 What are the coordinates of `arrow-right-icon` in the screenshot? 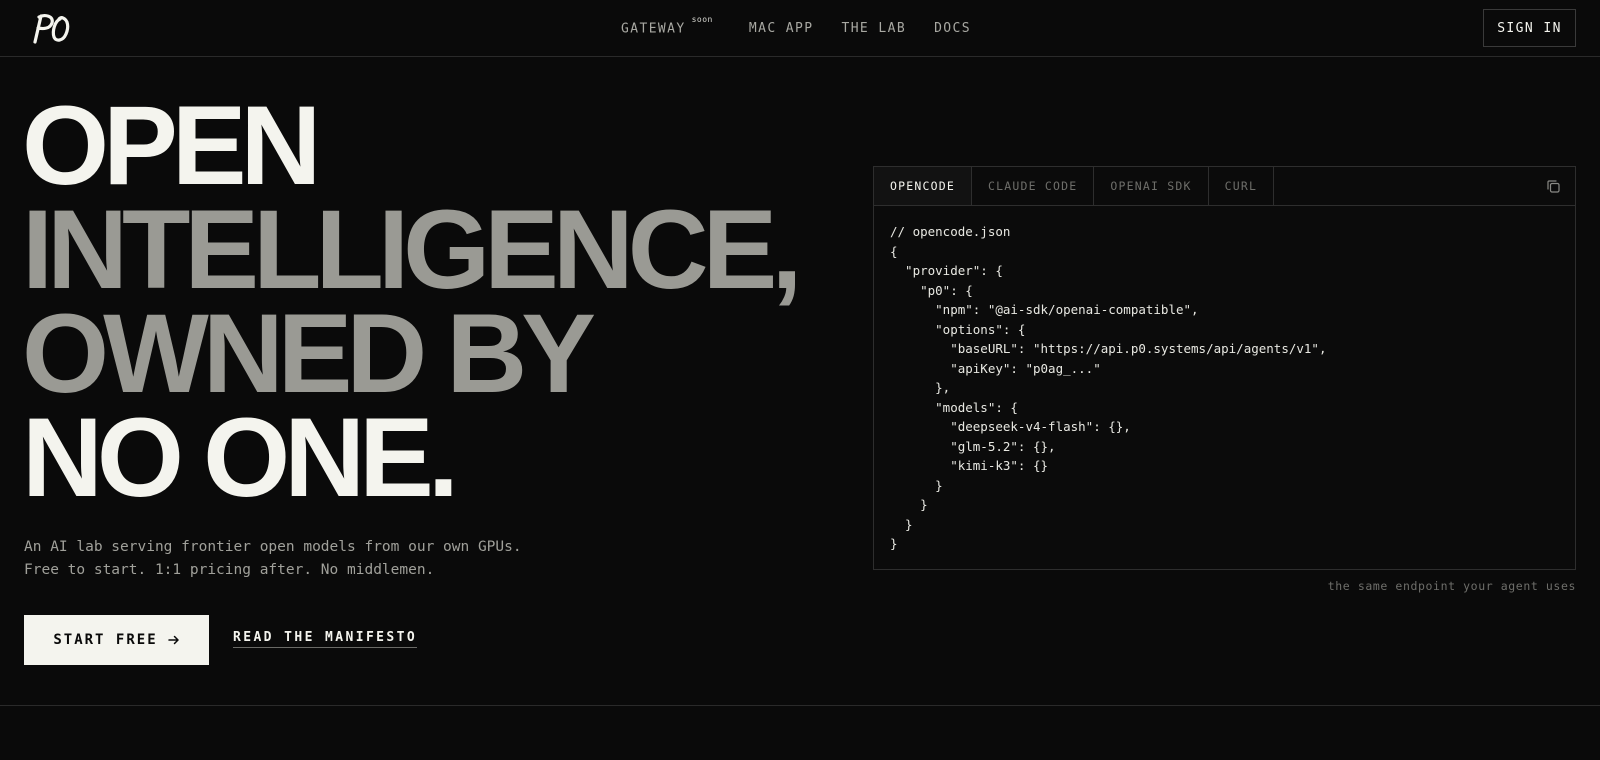 It's located at (173, 640).